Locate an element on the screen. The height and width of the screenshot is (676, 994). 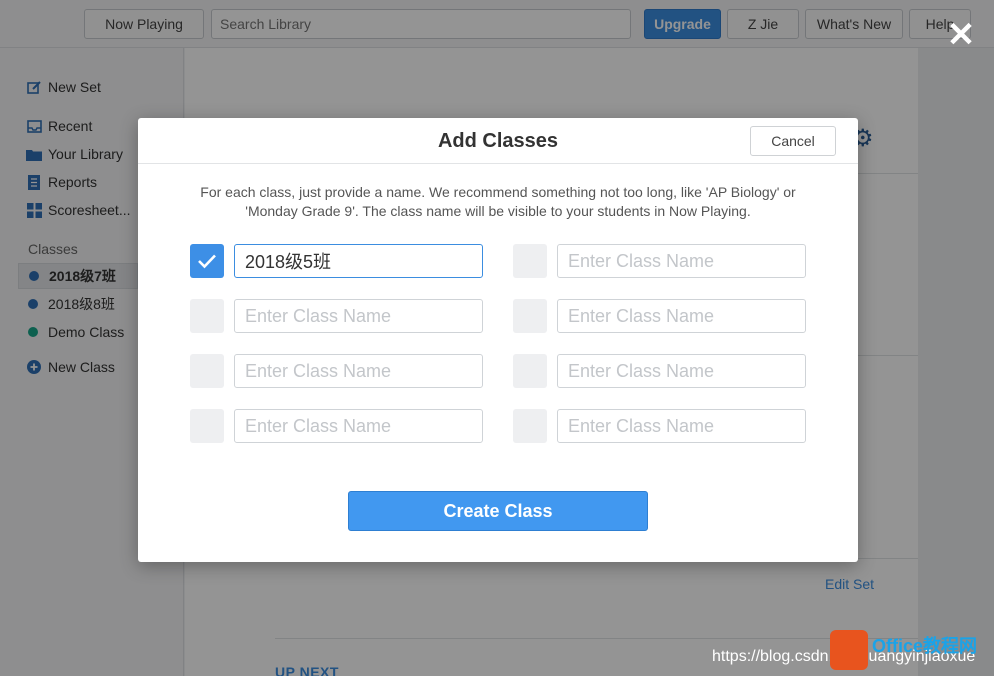
create-class-button: Create Class is located at coordinates (498, 511).